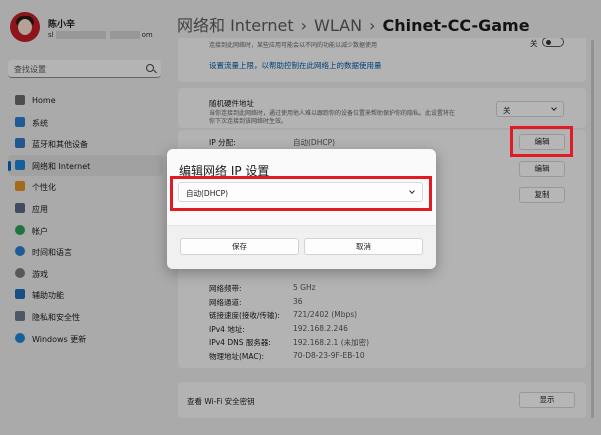  I want to click on dialog-footer: 保存 取消, so click(301, 247).